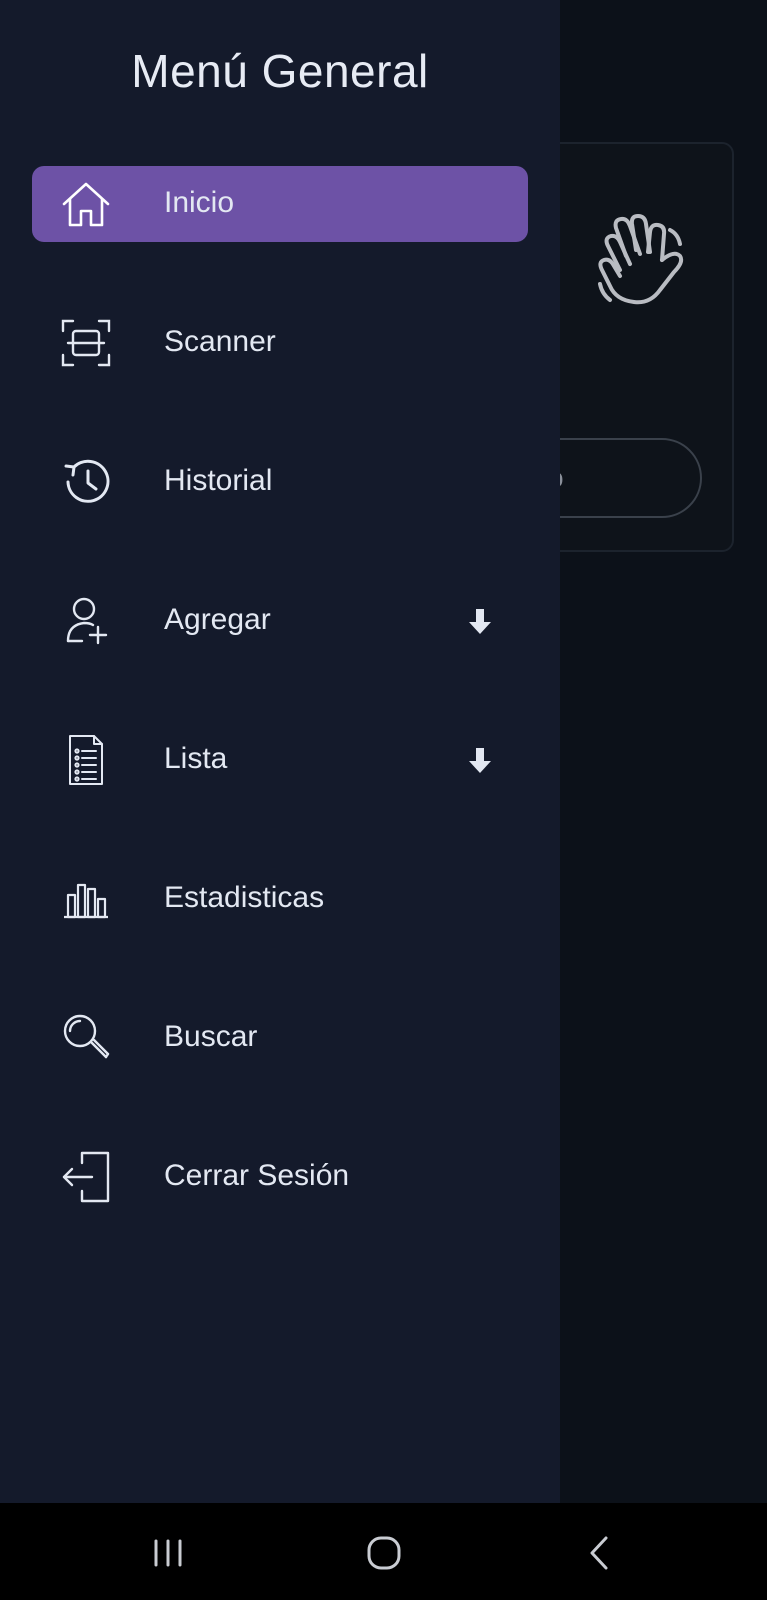  I want to click on menu-item-label: Cerrar Sesión, so click(257, 1175).